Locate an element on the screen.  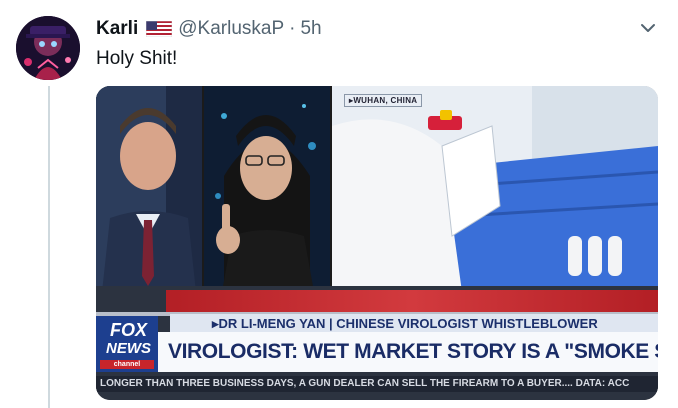
fox-news-logo: FOX NEWS channel is located at coordinates (127, 344).